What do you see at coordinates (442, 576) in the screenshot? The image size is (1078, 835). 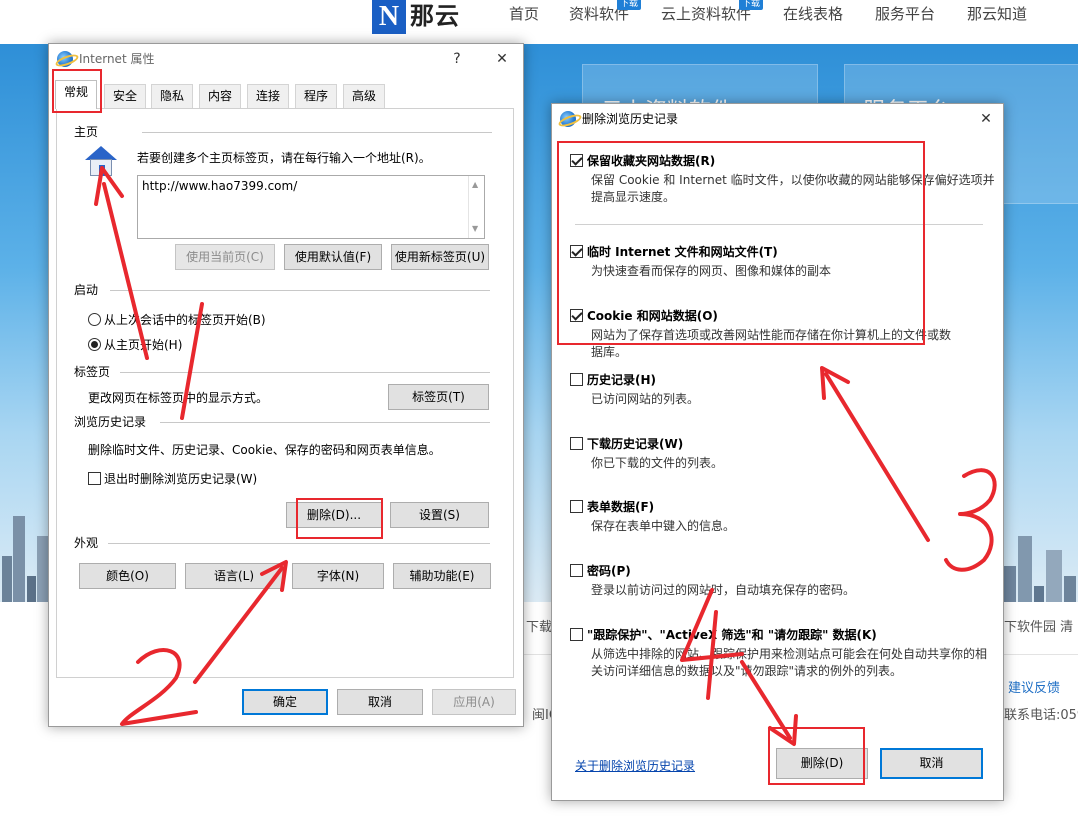 I see `accessibility-button: 辅助功能(E)` at bounding box center [442, 576].